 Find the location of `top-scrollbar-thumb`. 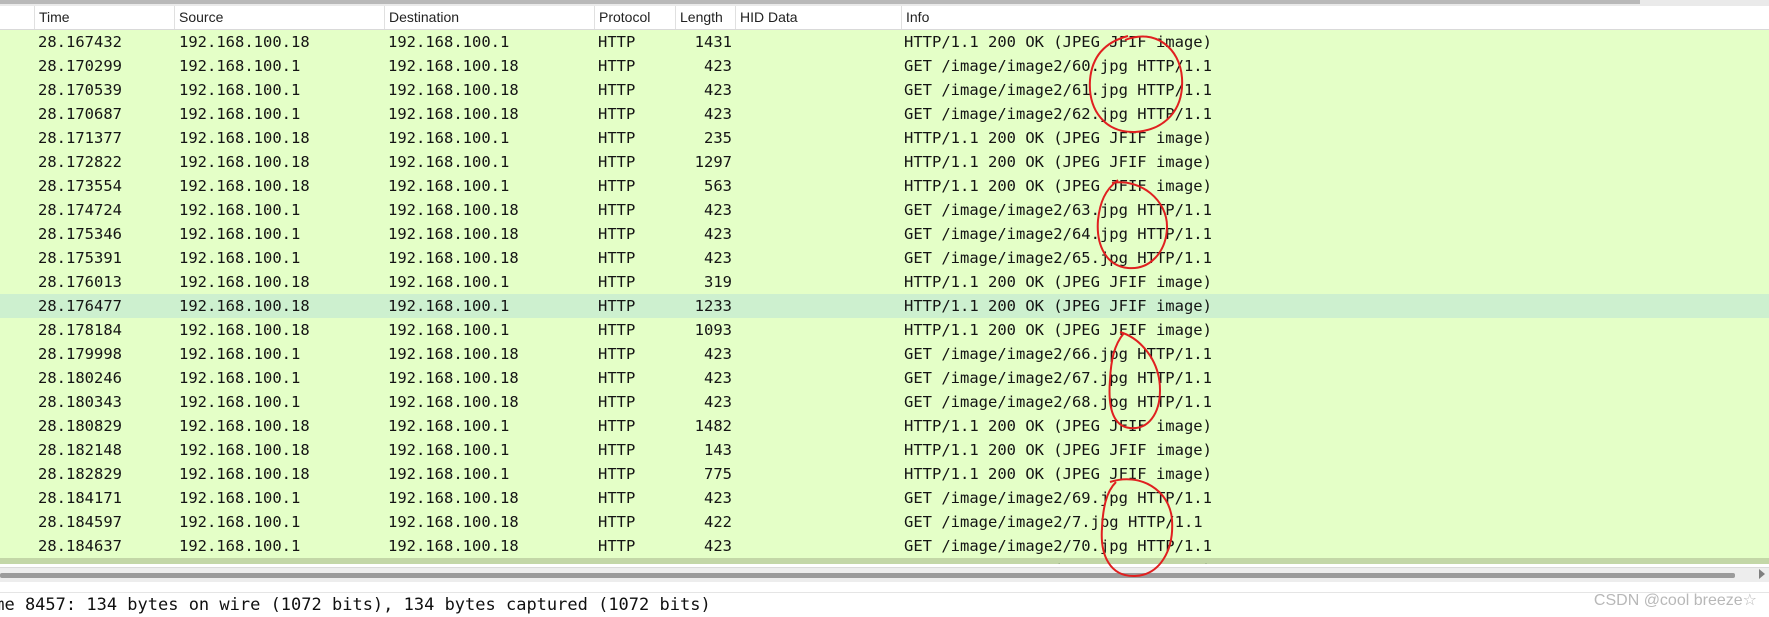

top-scrollbar-thumb is located at coordinates (820, 2).